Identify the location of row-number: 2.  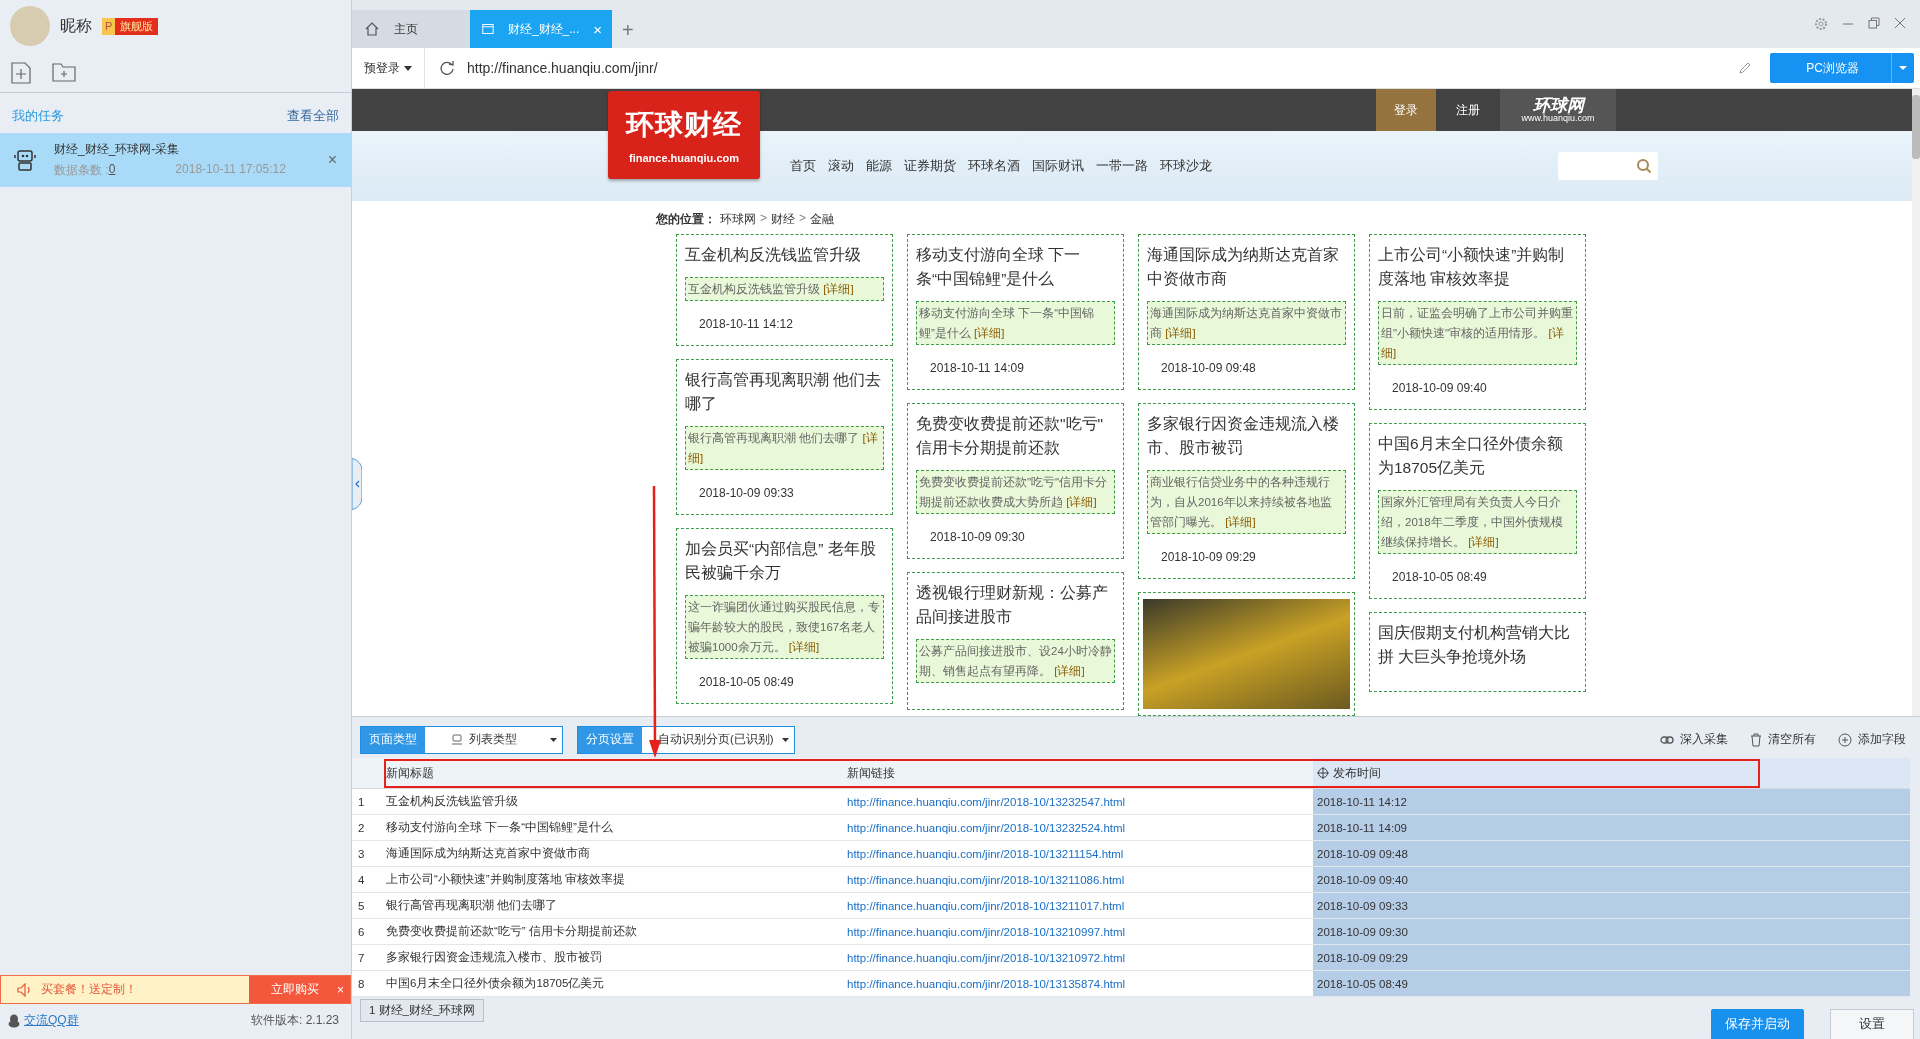
(367, 828).